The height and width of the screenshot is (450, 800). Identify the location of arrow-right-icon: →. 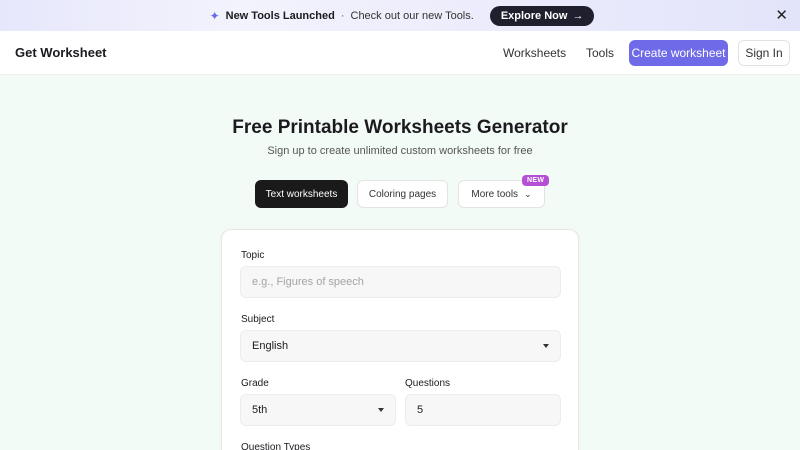
(578, 15).